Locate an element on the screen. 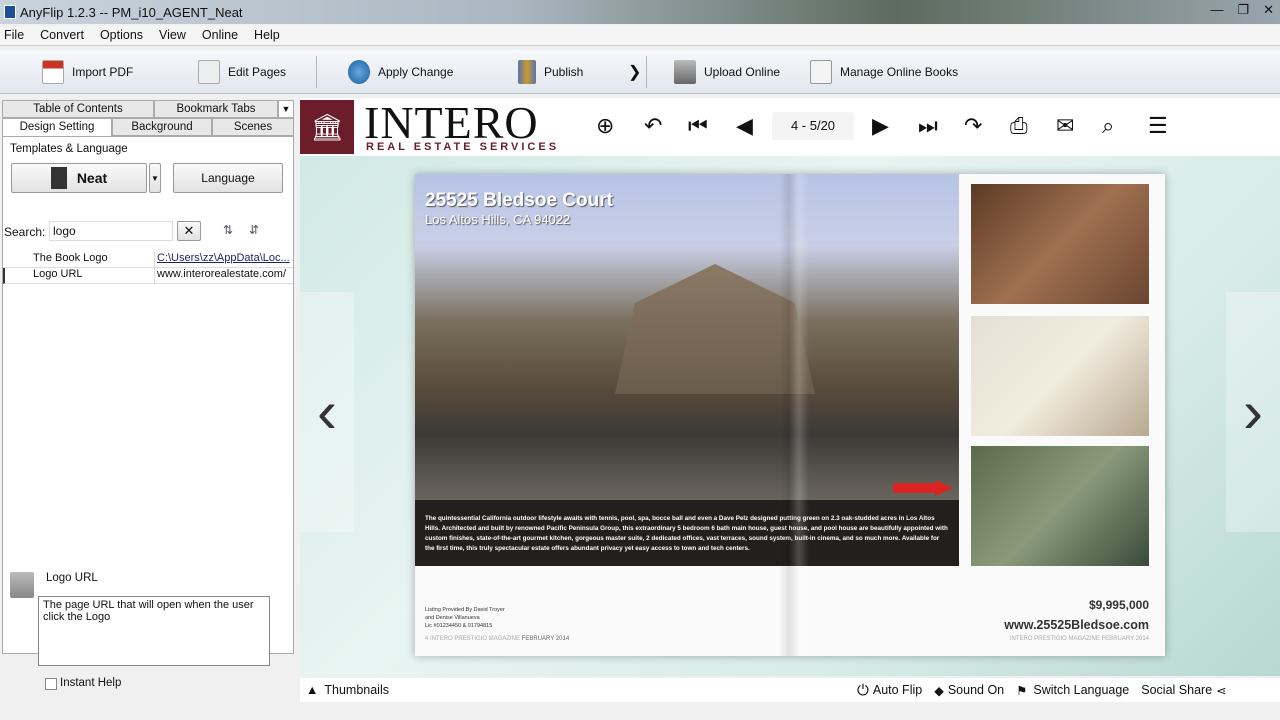 The height and width of the screenshot is (720, 1280). menu-icon: ☰ is located at coordinates (1158, 126).